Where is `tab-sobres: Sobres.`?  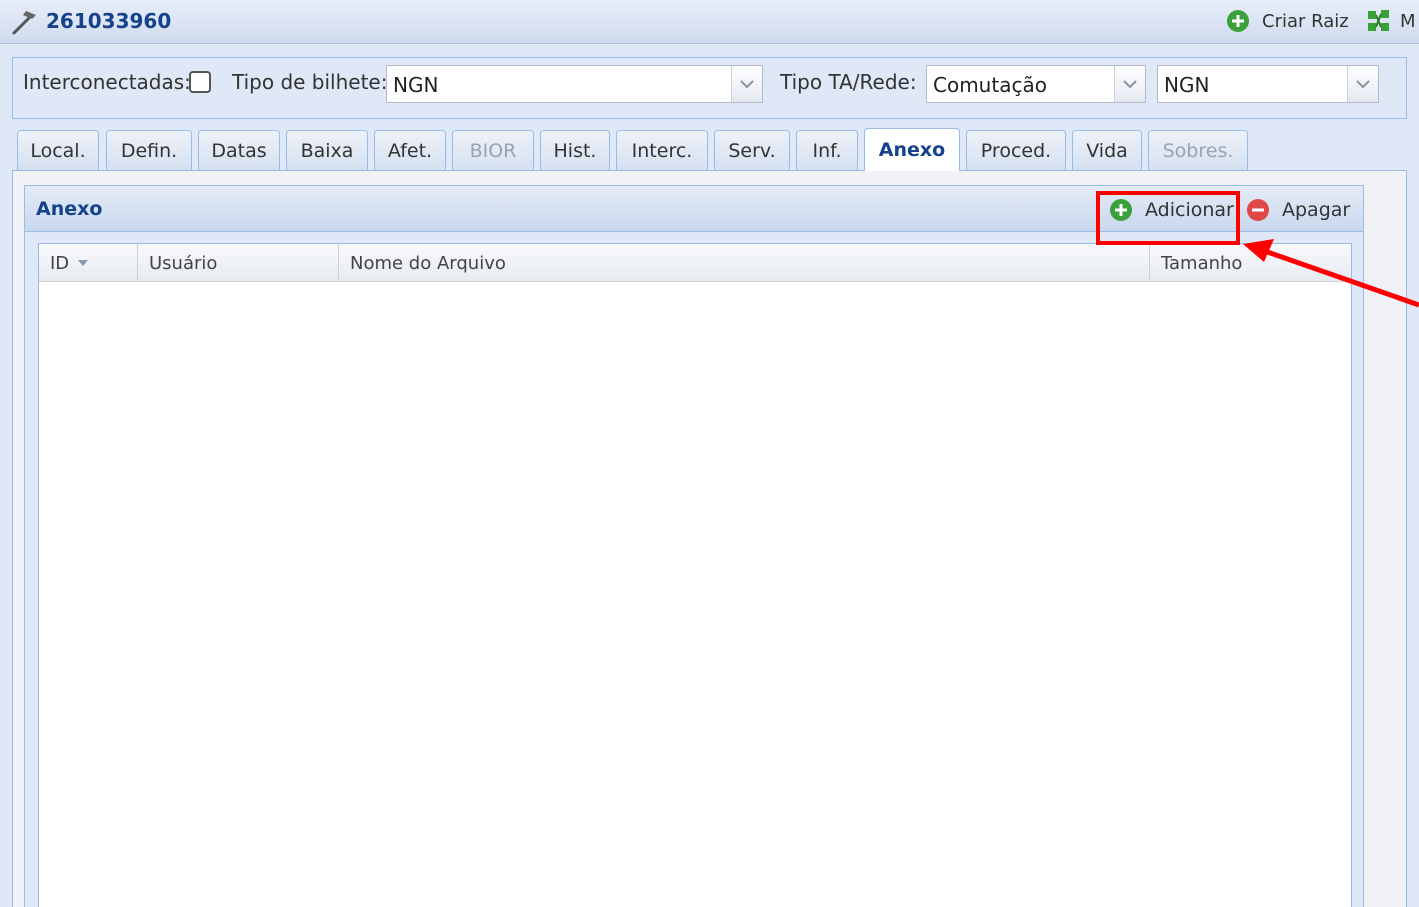
tab-sobres: Sobres. is located at coordinates (1198, 150).